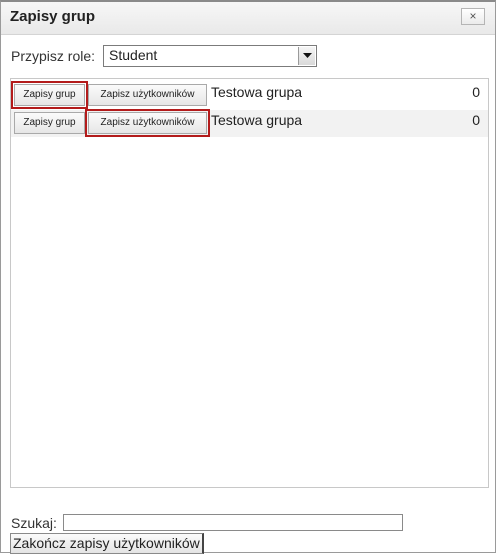  I want to click on role-label: Przypisz role:, so click(53, 56).